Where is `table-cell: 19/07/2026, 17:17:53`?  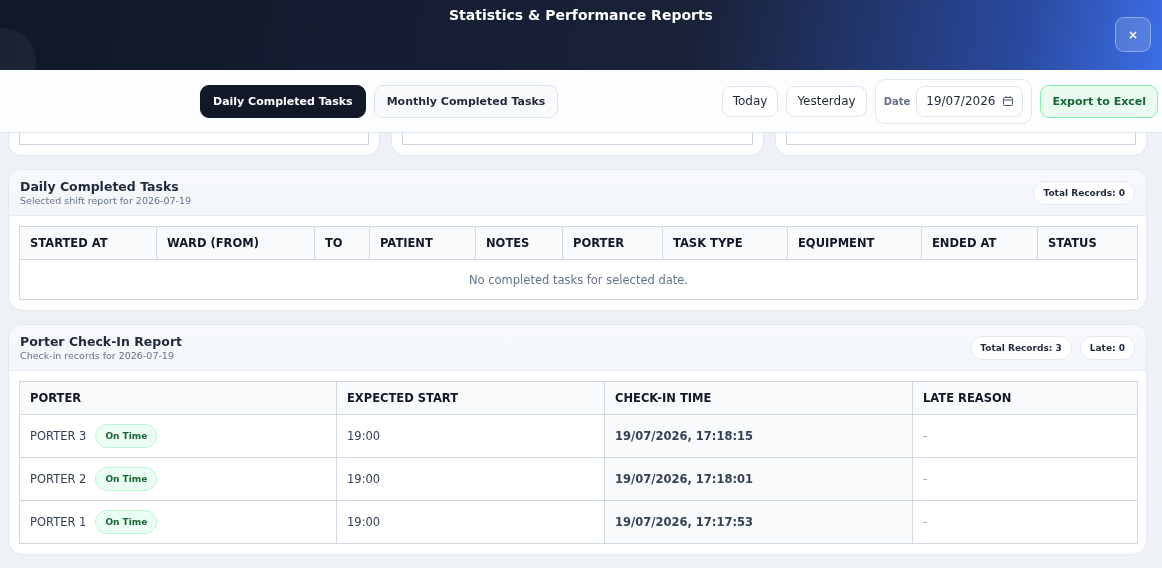
table-cell: 19/07/2026, 17:17:53 is located at coordinates (758, 522).